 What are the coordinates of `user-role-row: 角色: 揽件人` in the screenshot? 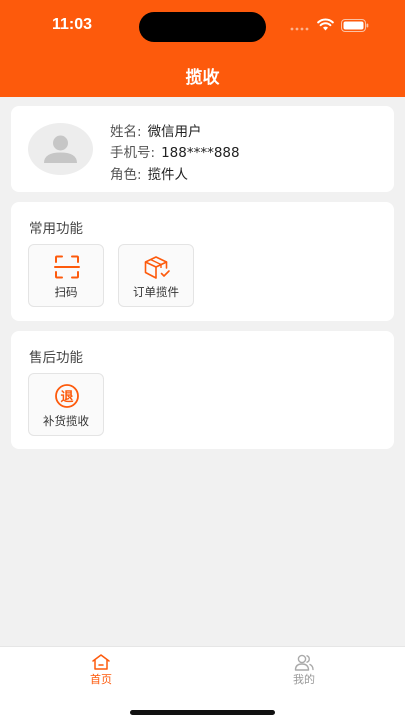 It's located at (149, 173).